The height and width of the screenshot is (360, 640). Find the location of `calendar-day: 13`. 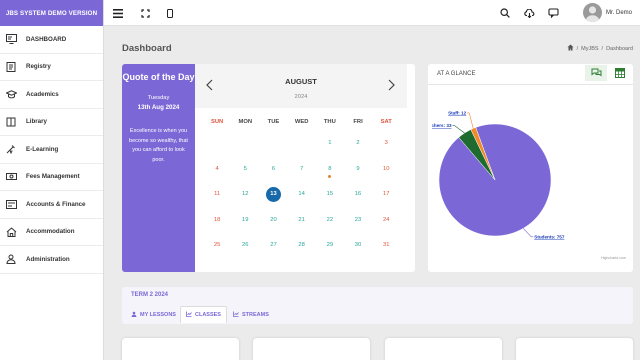

calendar-day: 13 is located at coordinates (273, 201).